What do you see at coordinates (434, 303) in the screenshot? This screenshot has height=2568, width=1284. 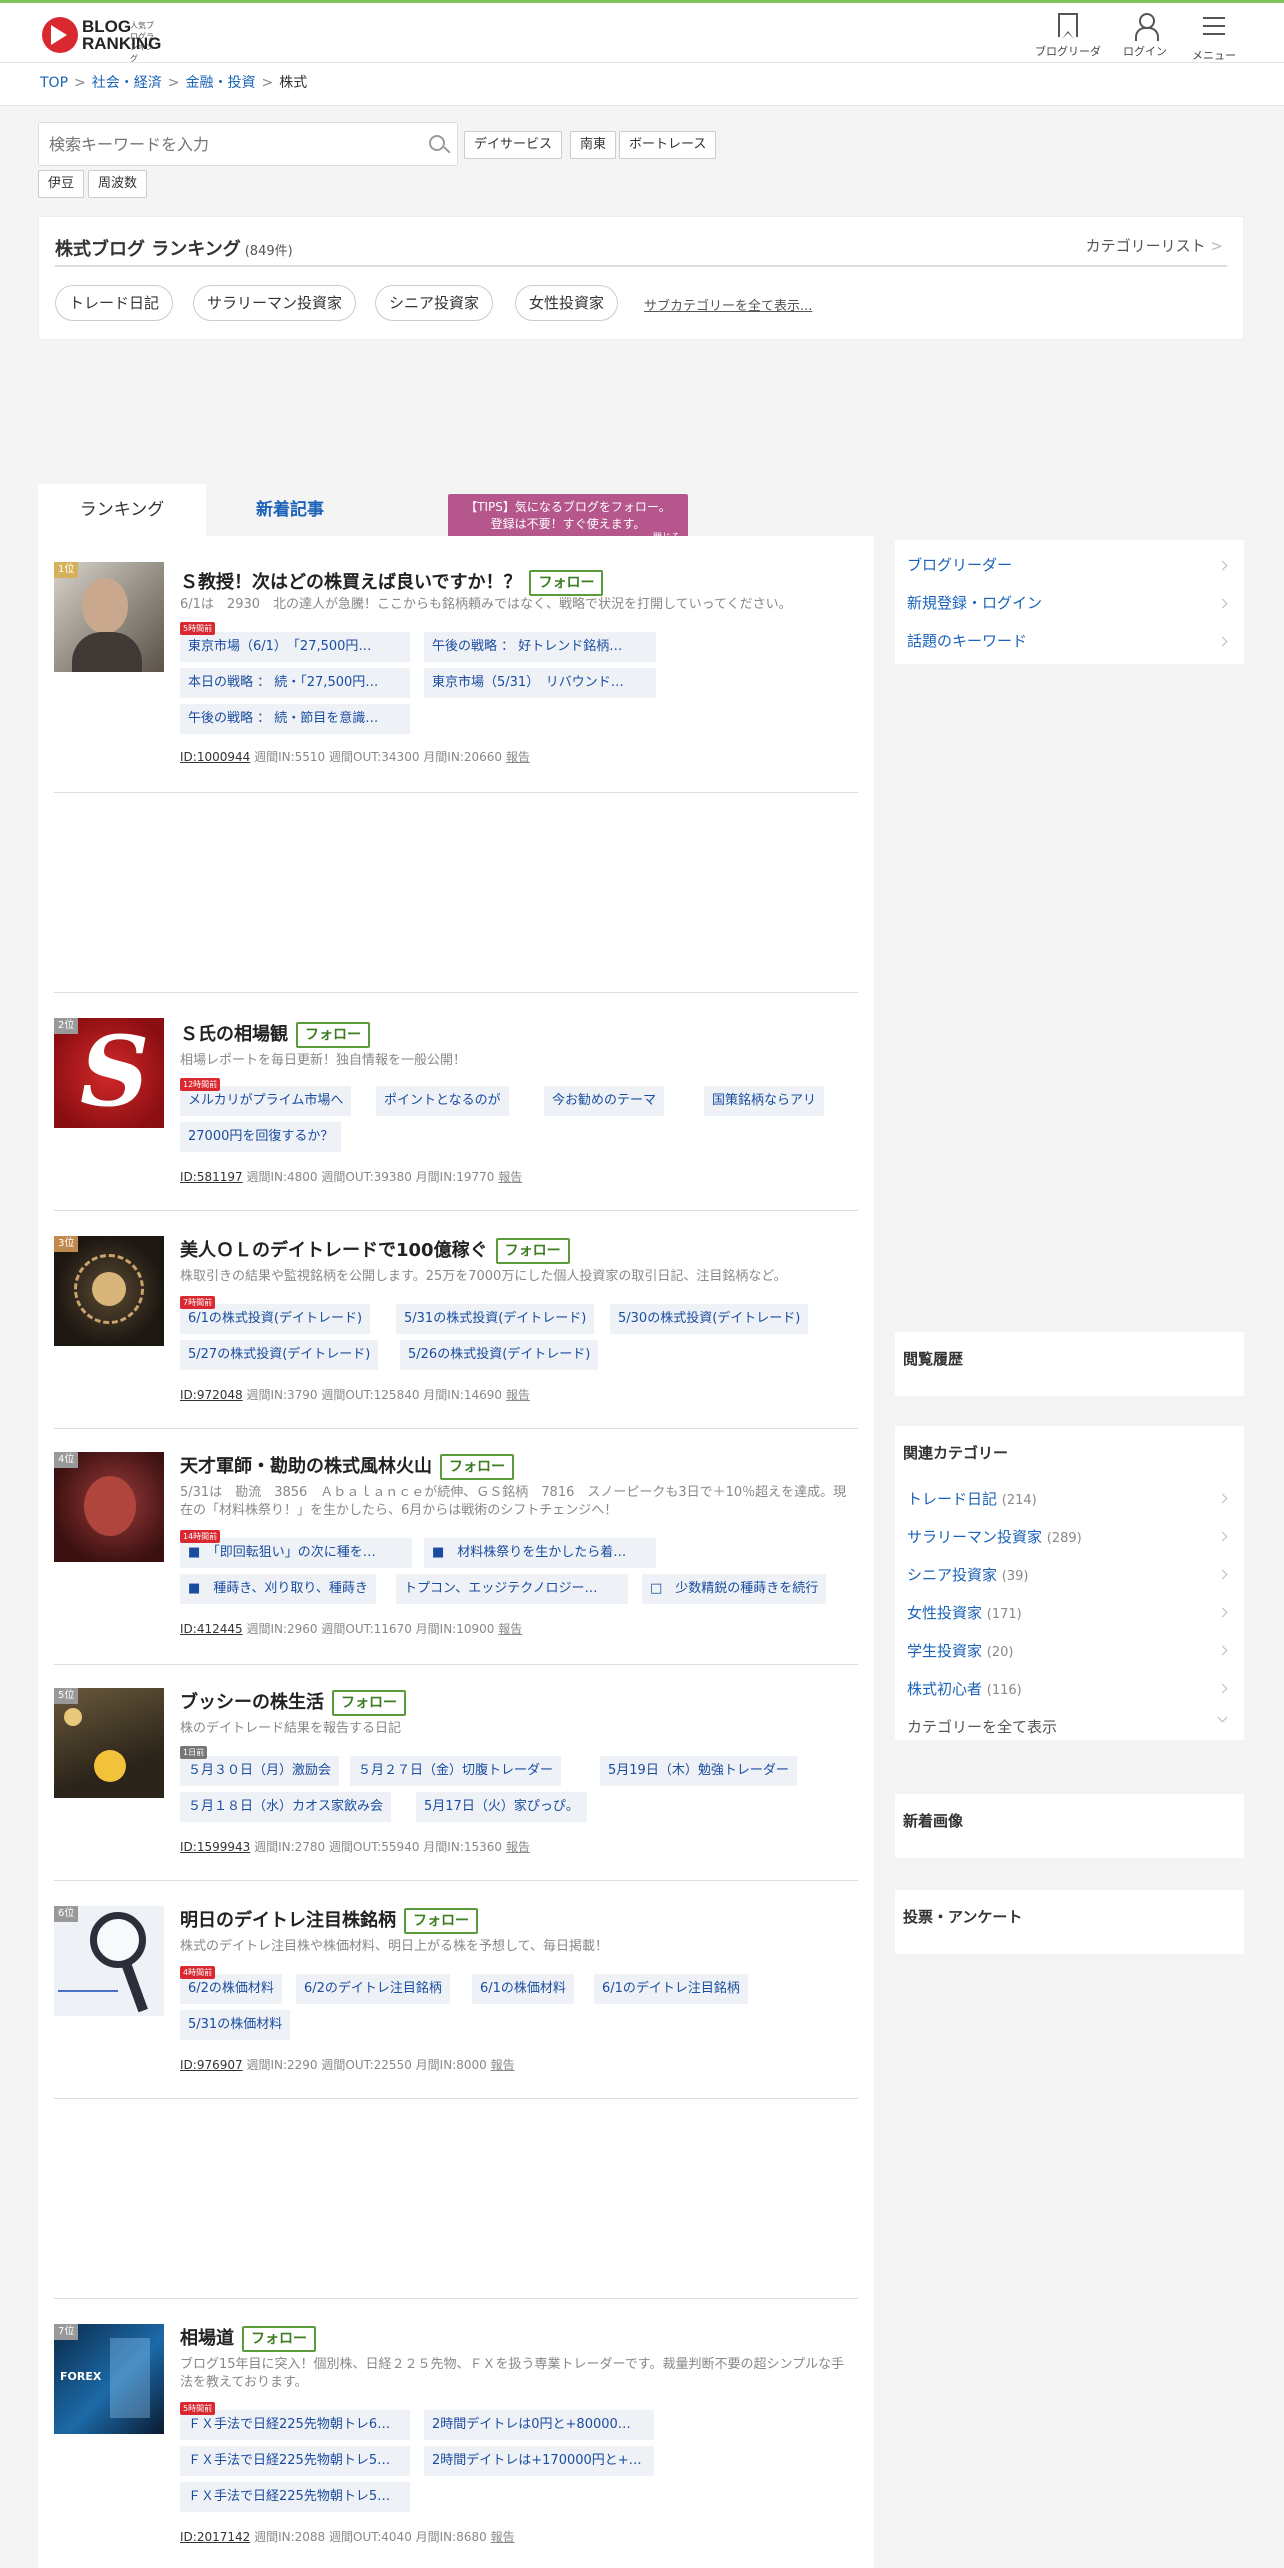 I see `subcategory-pill: シニア投資家` at bounding box center [434, 303].